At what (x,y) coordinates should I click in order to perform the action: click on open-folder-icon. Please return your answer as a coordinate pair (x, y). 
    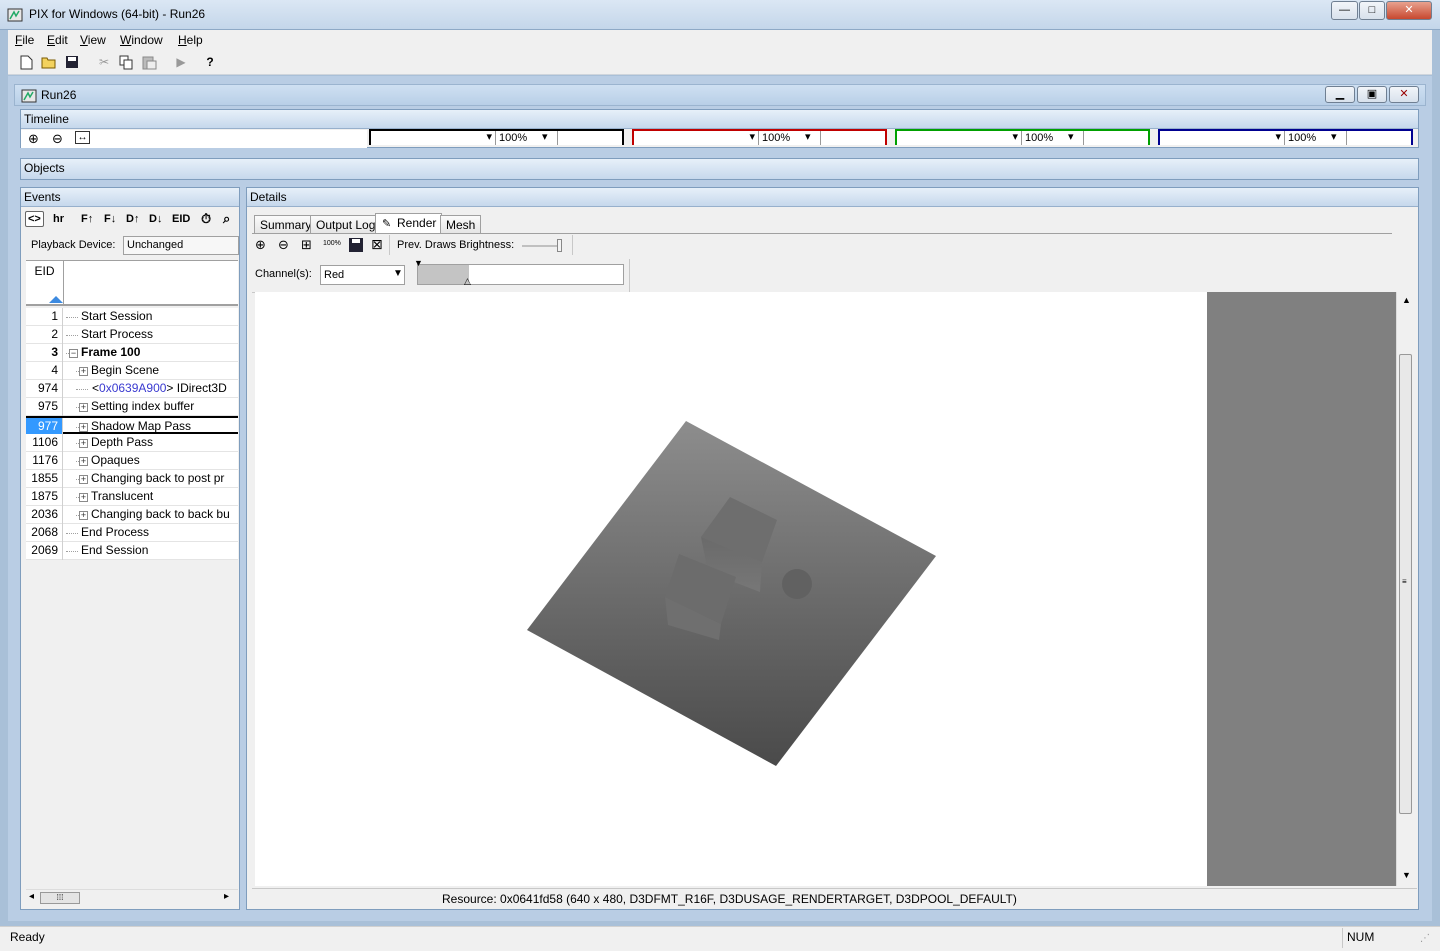
    Looking at the image, I should click on (49, 62).